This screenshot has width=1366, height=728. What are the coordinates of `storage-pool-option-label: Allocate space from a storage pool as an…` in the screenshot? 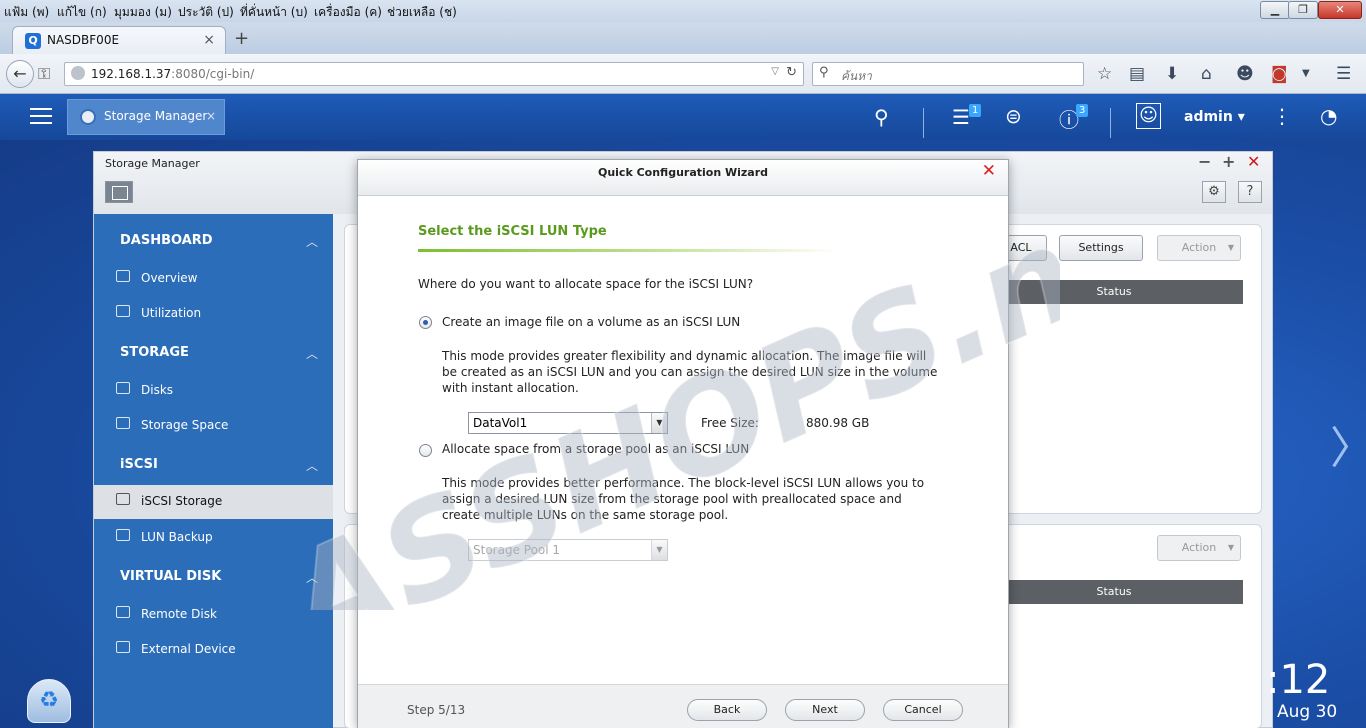 It's located at (595, 449).